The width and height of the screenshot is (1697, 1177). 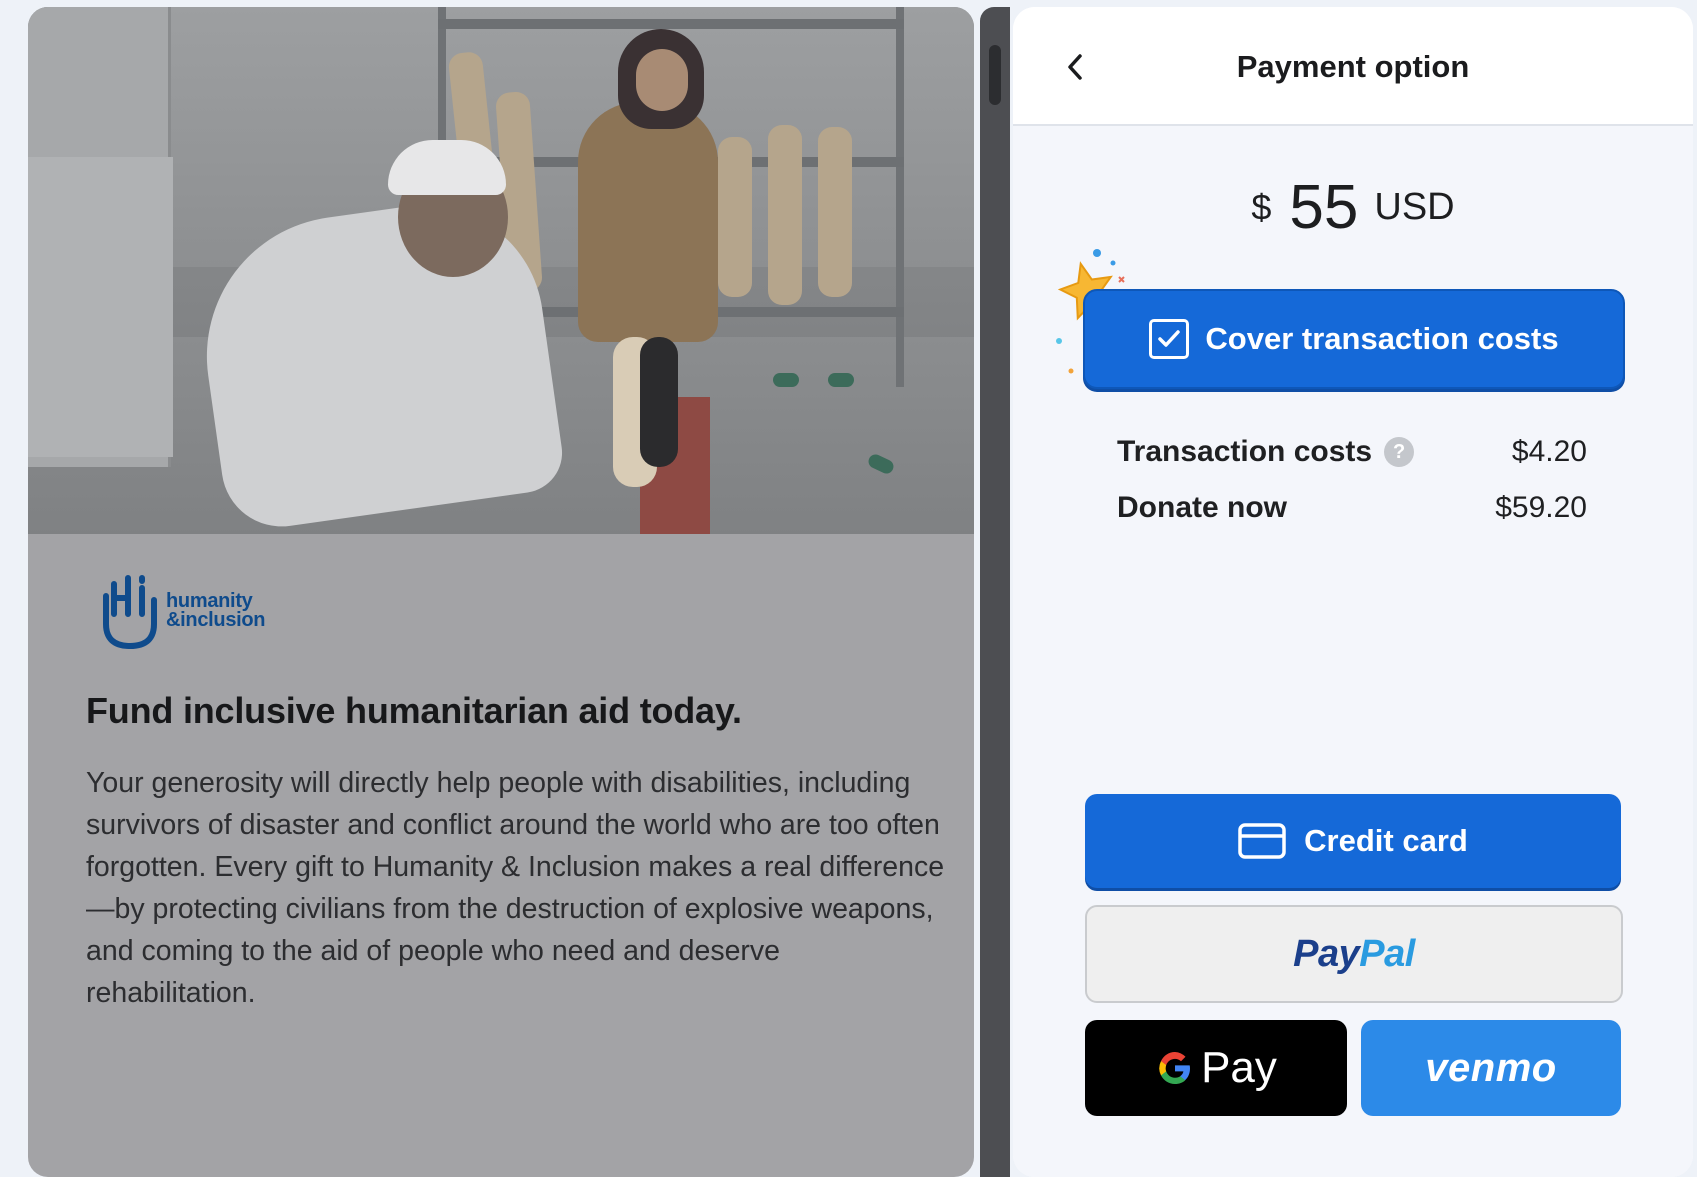 What do you see at coordinates (1175, 1068) in the screenshot?
I see `google-g-icon` at bounding box center [1175, 1068].